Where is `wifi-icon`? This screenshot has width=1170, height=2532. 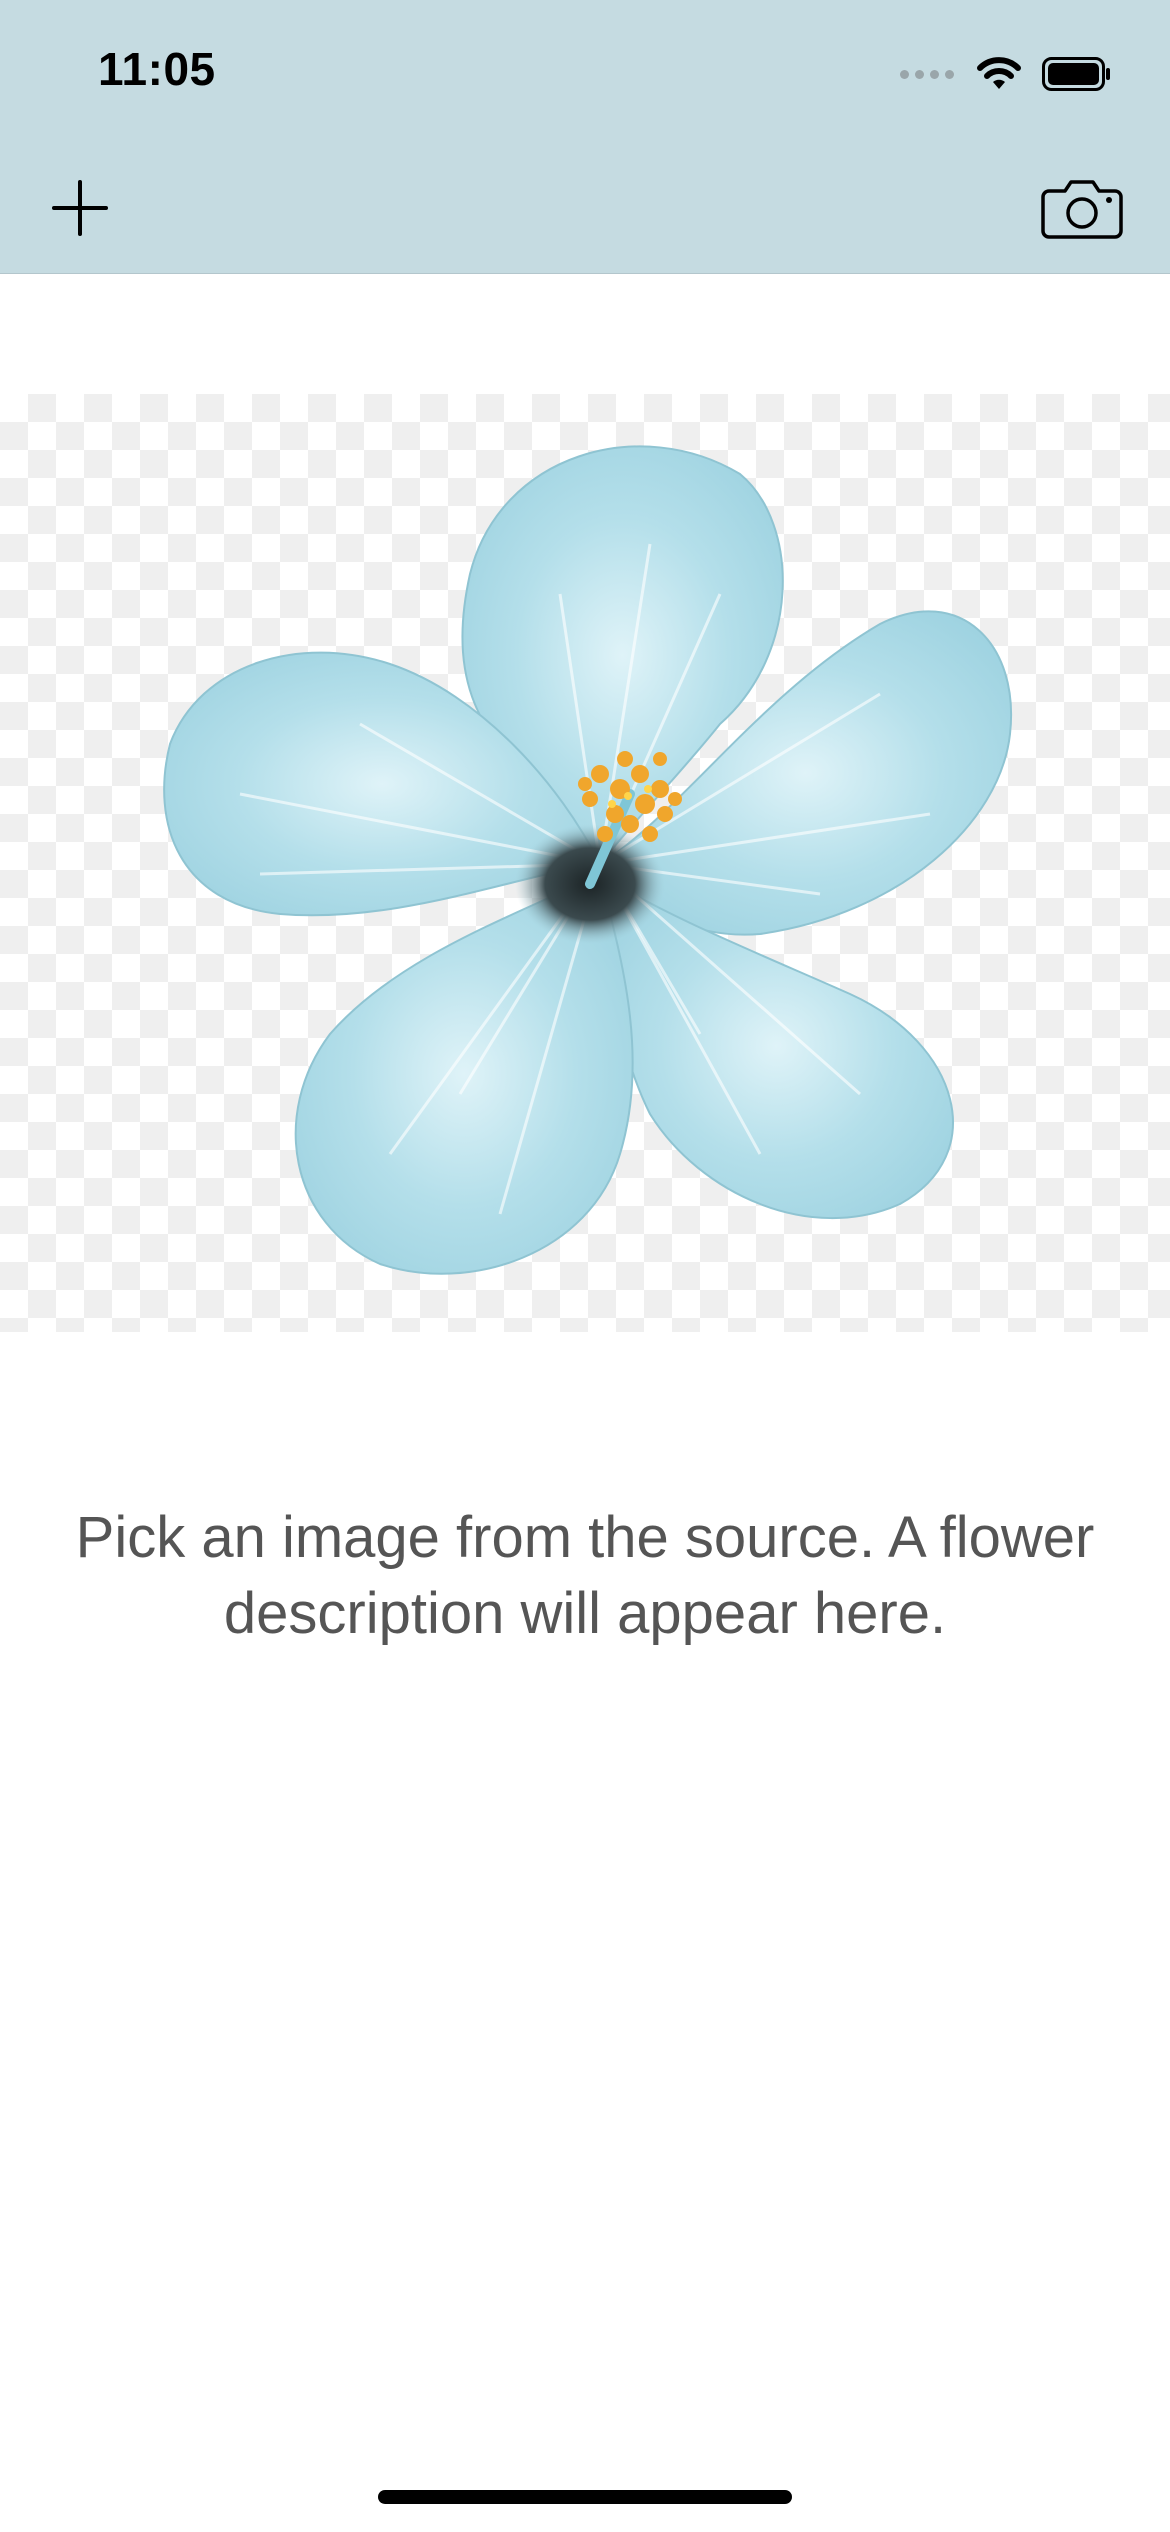 wifi-icon is located at coordinates (999, 73).